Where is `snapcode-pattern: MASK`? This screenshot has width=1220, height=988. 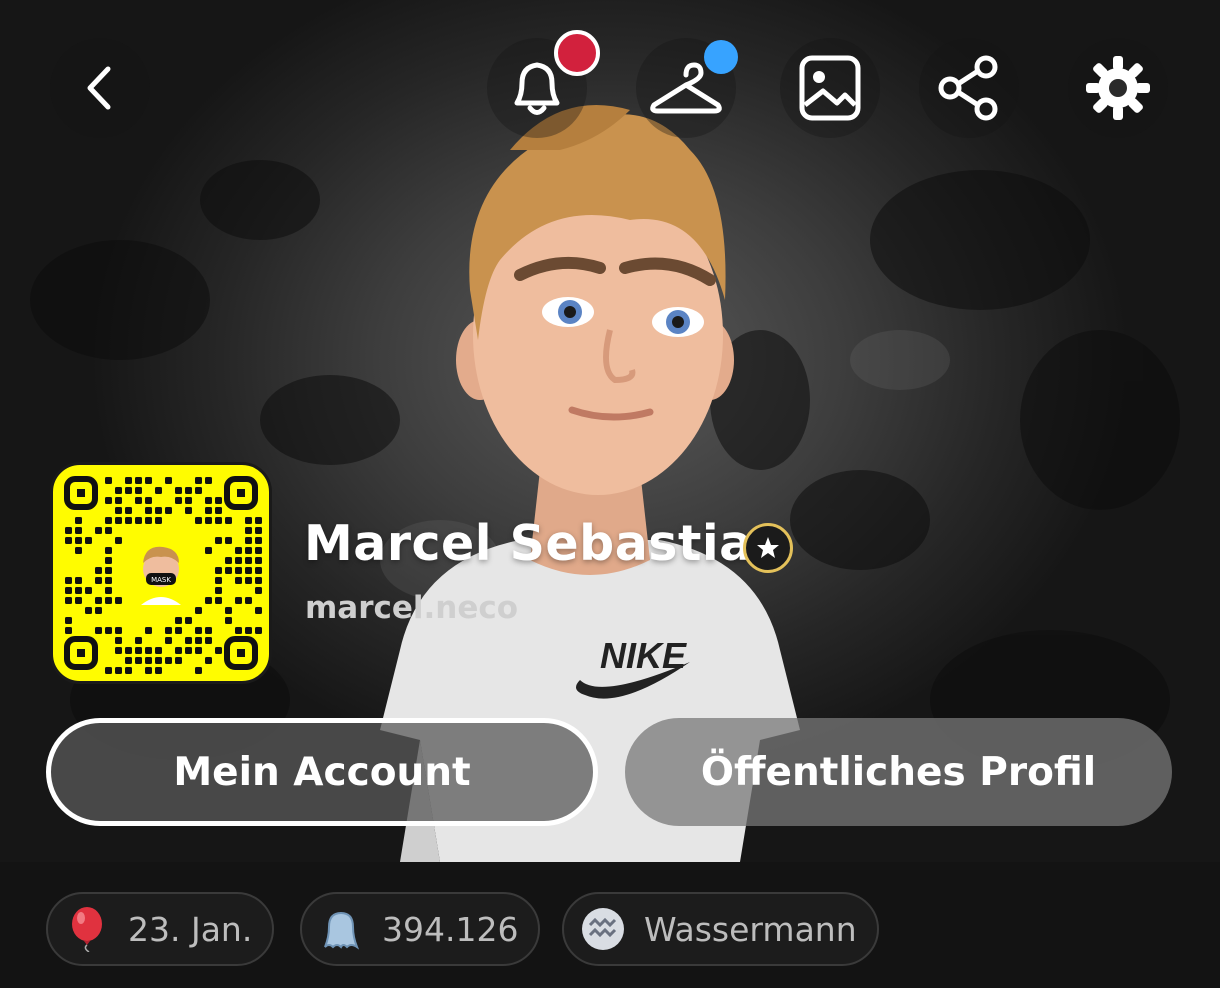 snapcode-pattern: MASK is located at coordinates (163, 575).